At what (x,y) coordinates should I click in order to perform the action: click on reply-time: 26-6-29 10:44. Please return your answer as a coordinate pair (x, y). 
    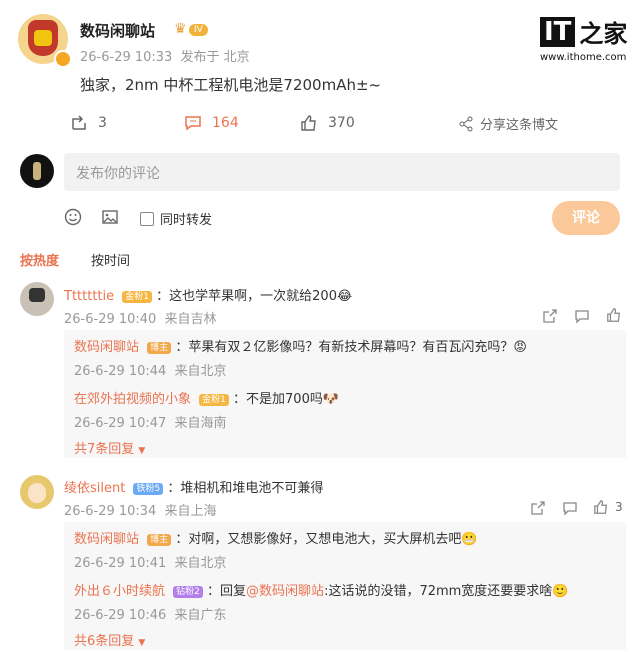
    Looking at the image, I should click on (120, 371).